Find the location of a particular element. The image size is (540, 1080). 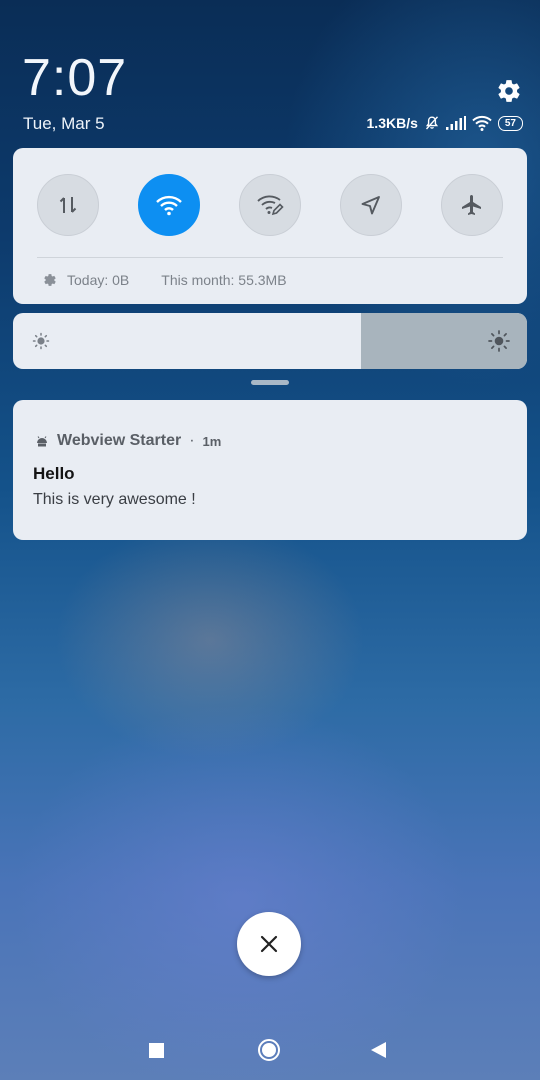

home-button is located at coordinates (269, 1050).